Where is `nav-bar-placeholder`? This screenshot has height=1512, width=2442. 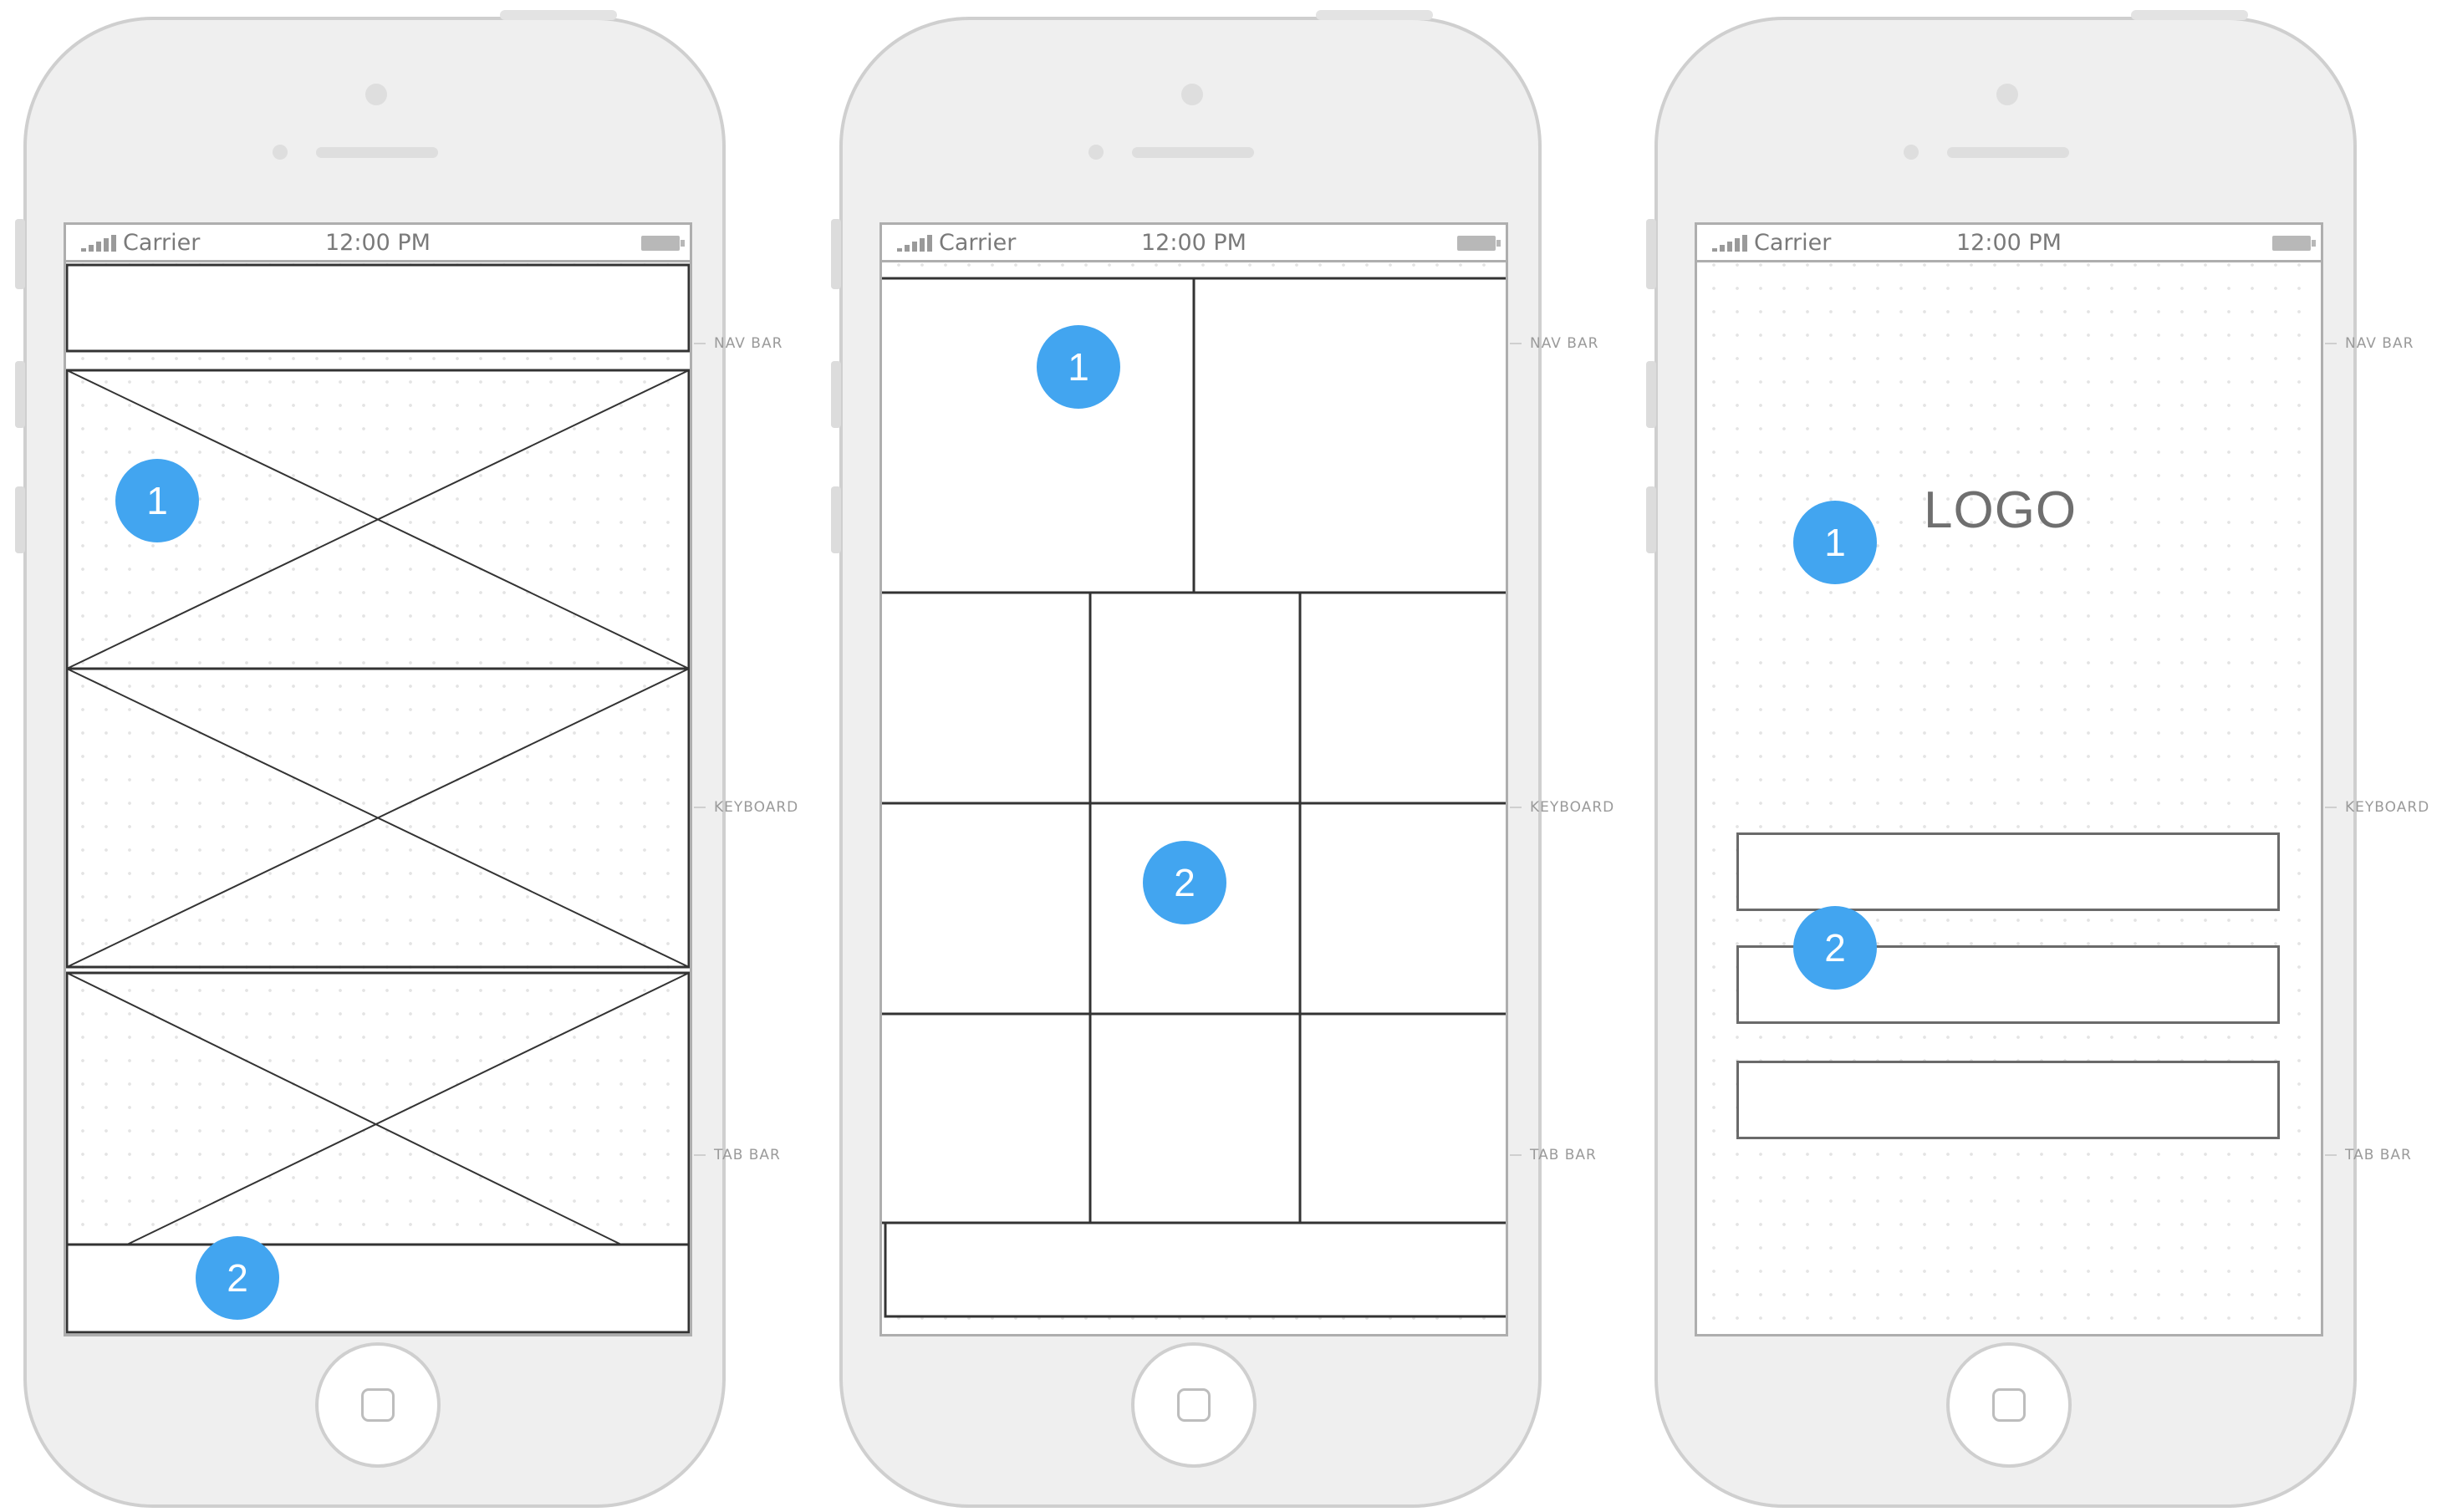
nav-bar-placeholder is located at coordinates (378, 308).